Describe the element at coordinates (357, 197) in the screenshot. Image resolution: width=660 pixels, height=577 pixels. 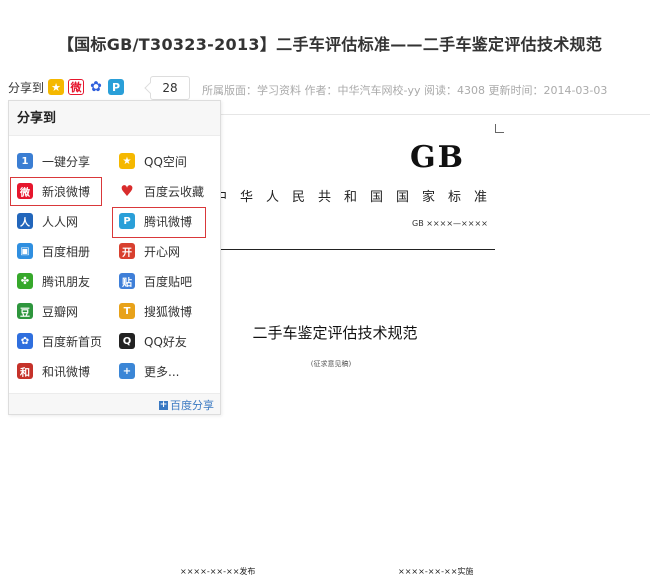
I see `national-standard-text: 中华人民共和国国家标准` at that location.